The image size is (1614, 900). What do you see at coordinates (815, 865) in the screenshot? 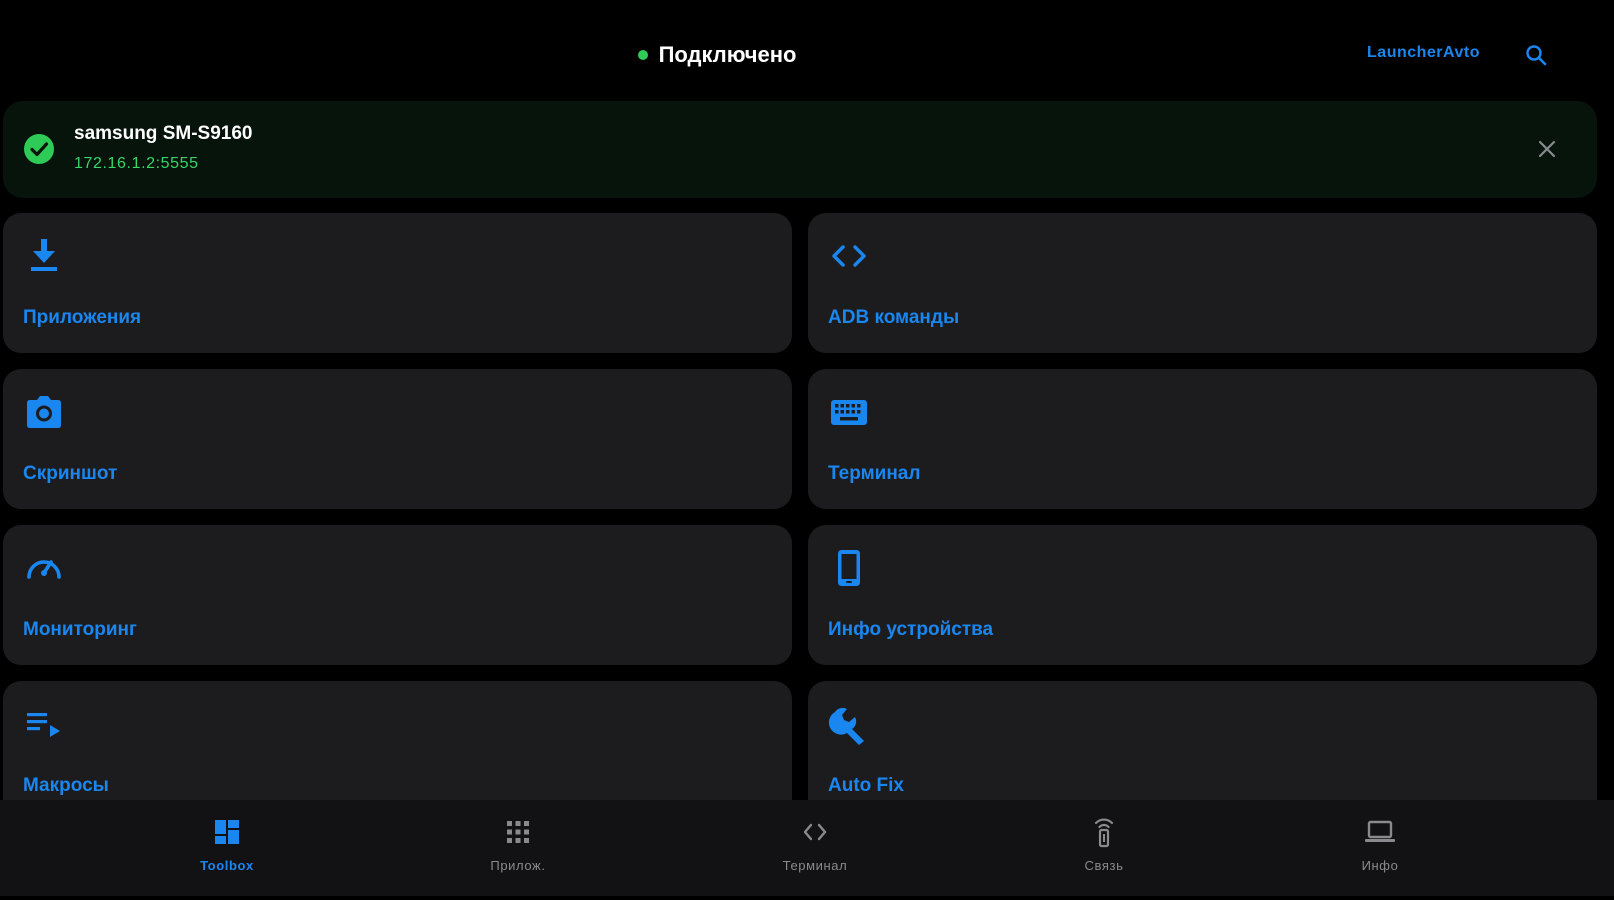
I see `nav-label: Терминал` at bounding box center [815, 865].